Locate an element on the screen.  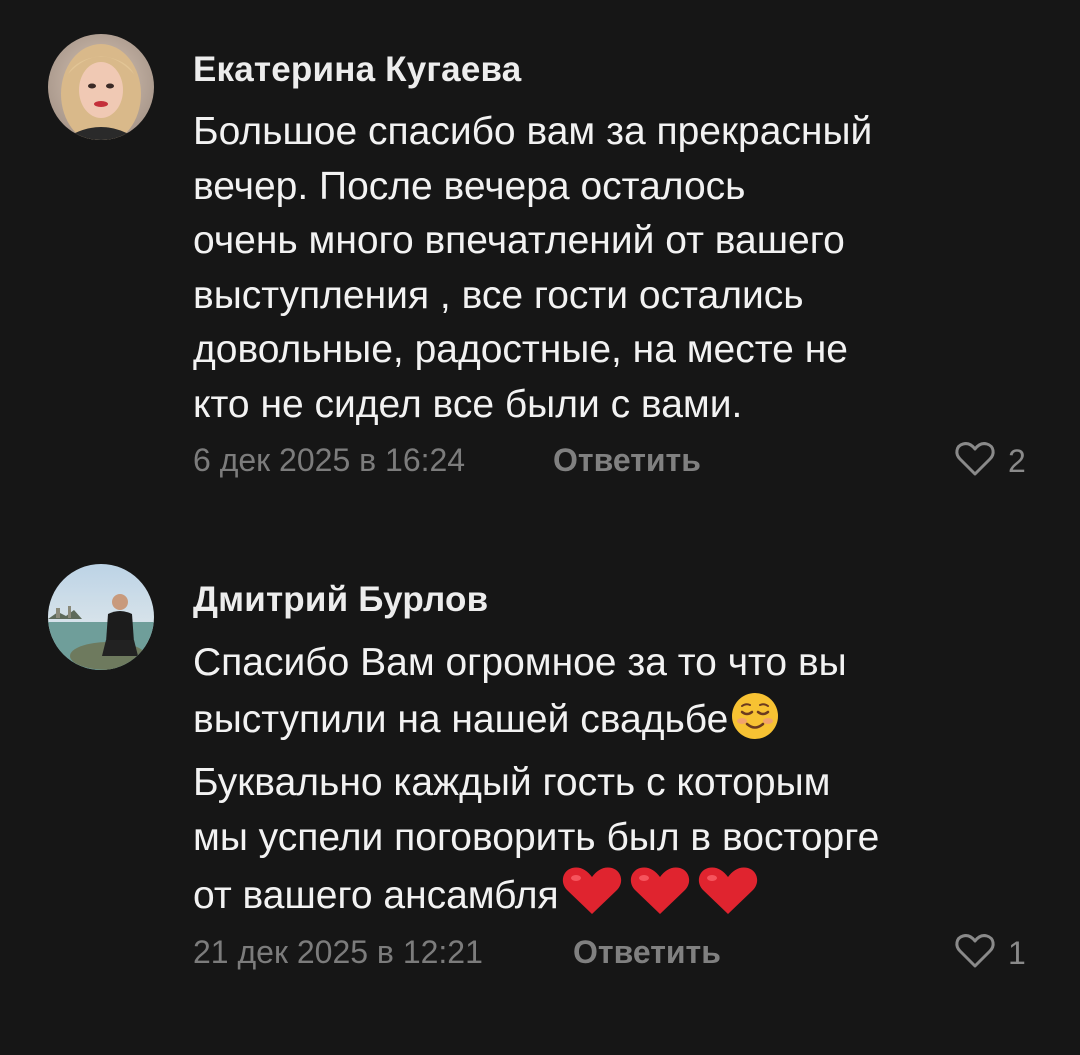
comment-text-line: от вашего ансамбля is located at coordinates (608, 899).